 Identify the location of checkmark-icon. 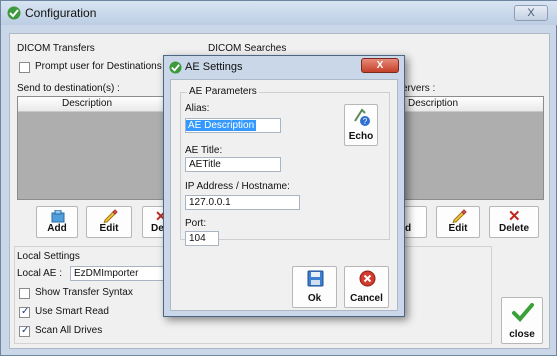
(523, 312).